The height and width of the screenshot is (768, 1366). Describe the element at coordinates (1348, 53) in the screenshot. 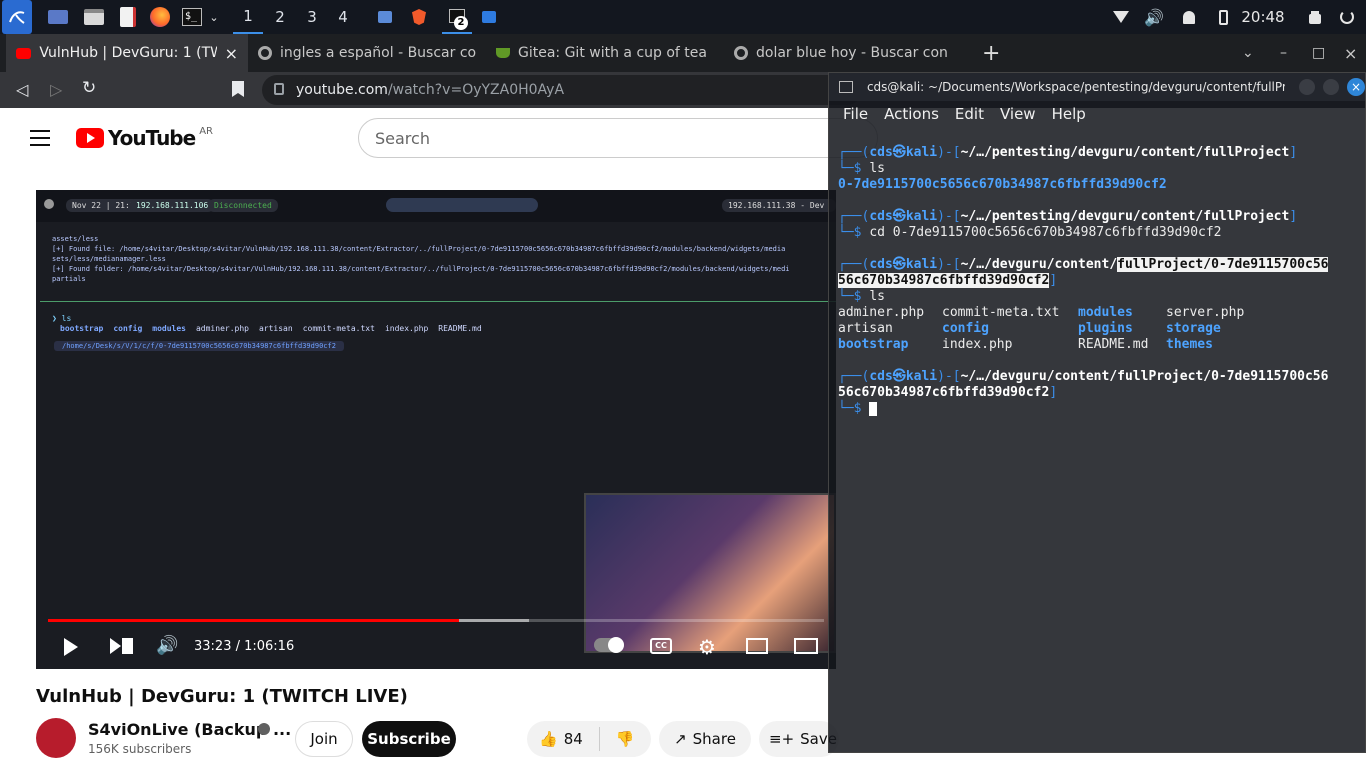

I see `close-window-icon: ×` at that location.